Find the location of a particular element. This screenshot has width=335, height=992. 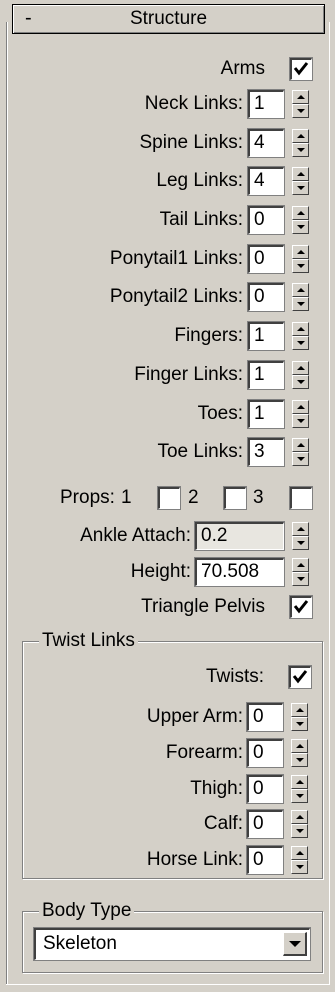

props-row: Props: 1 2 3 is located at coordinates (167, 498).